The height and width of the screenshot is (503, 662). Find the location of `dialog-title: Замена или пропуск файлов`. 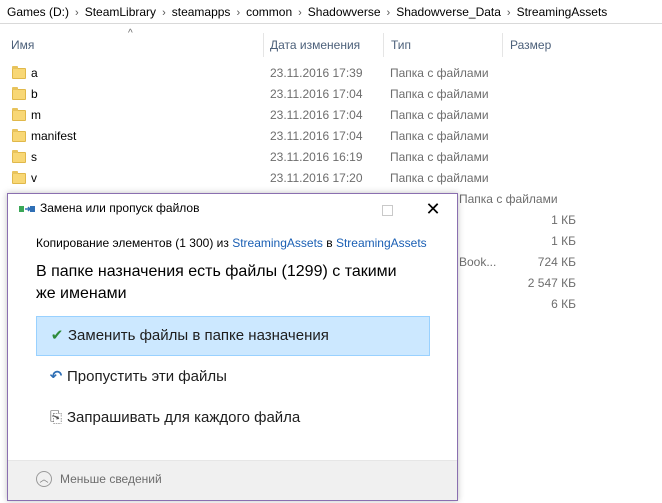

dialog-title: Замена или пропуск файлов is located at coordinates (120, 208).